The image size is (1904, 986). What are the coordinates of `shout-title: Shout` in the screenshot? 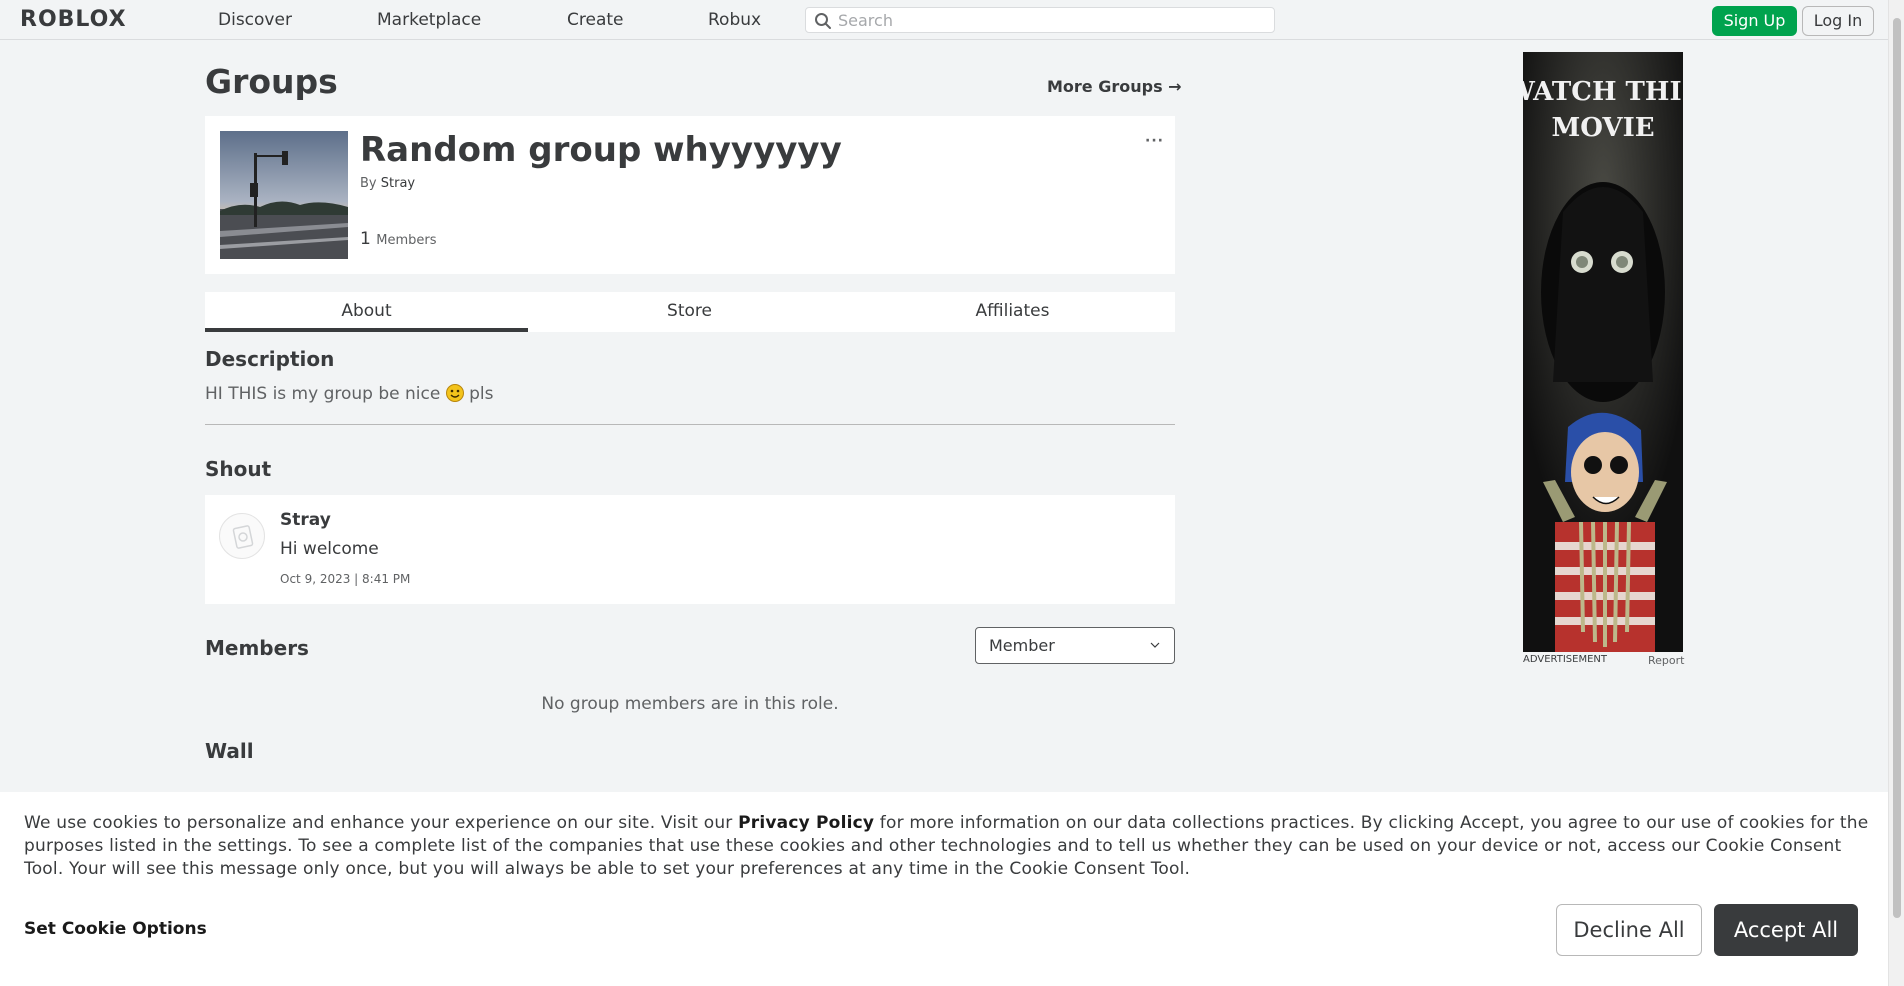 It's located at (238, 469).